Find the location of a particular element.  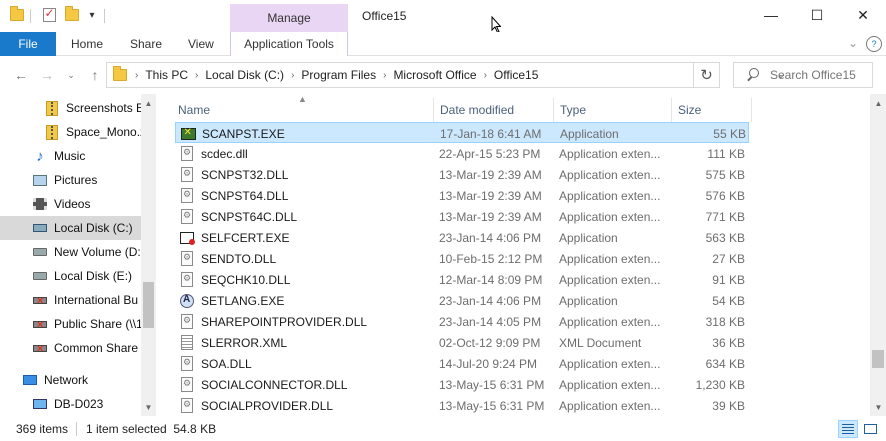

file-name-cell: SETLANG.EXE is located at coordinates (304, 300).